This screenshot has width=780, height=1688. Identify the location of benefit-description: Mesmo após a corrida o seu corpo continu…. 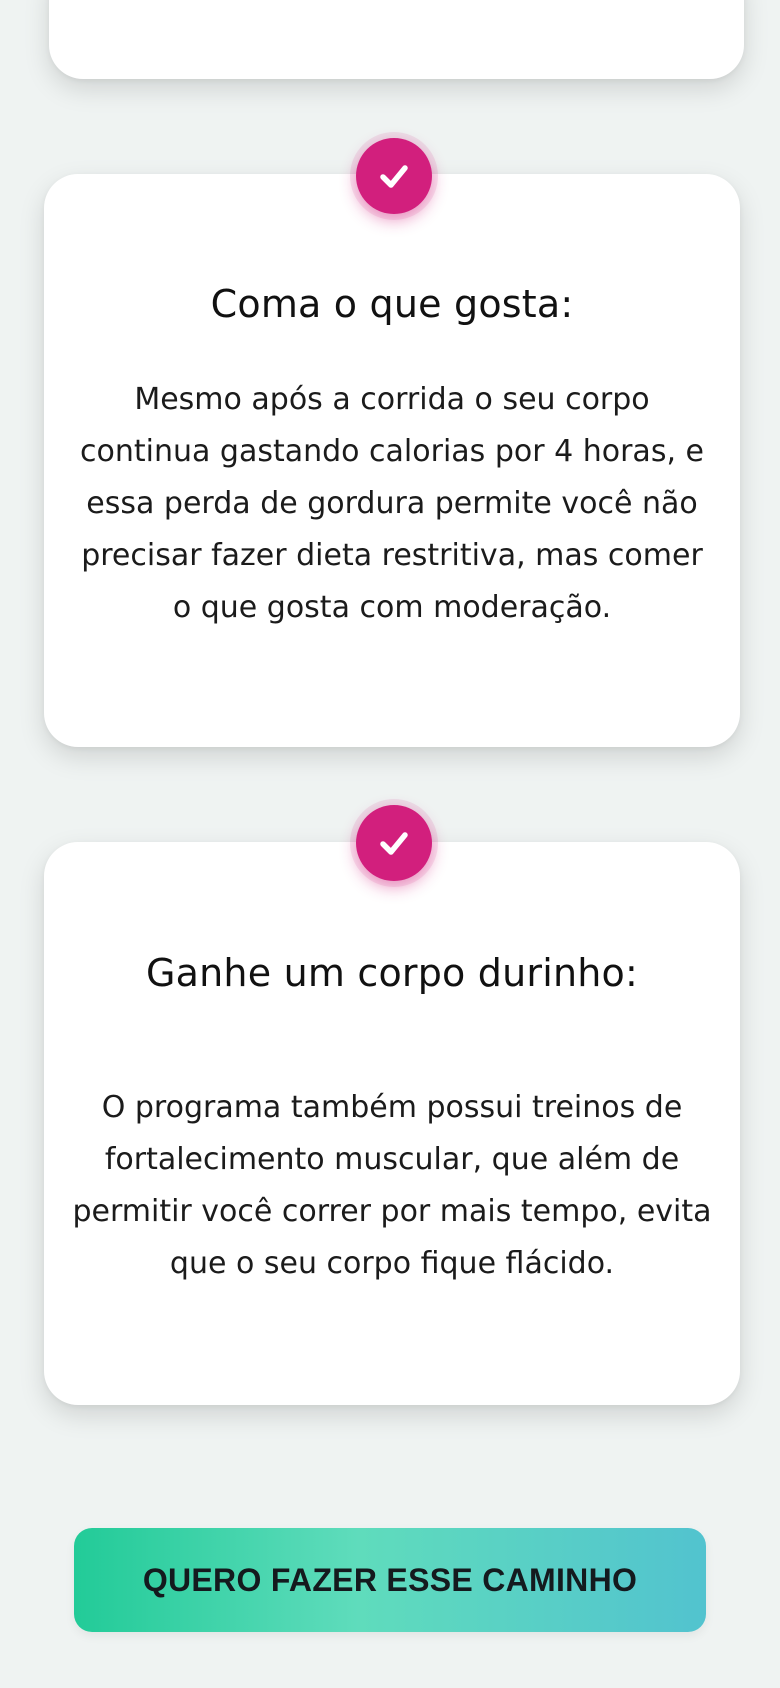
(392, 503).